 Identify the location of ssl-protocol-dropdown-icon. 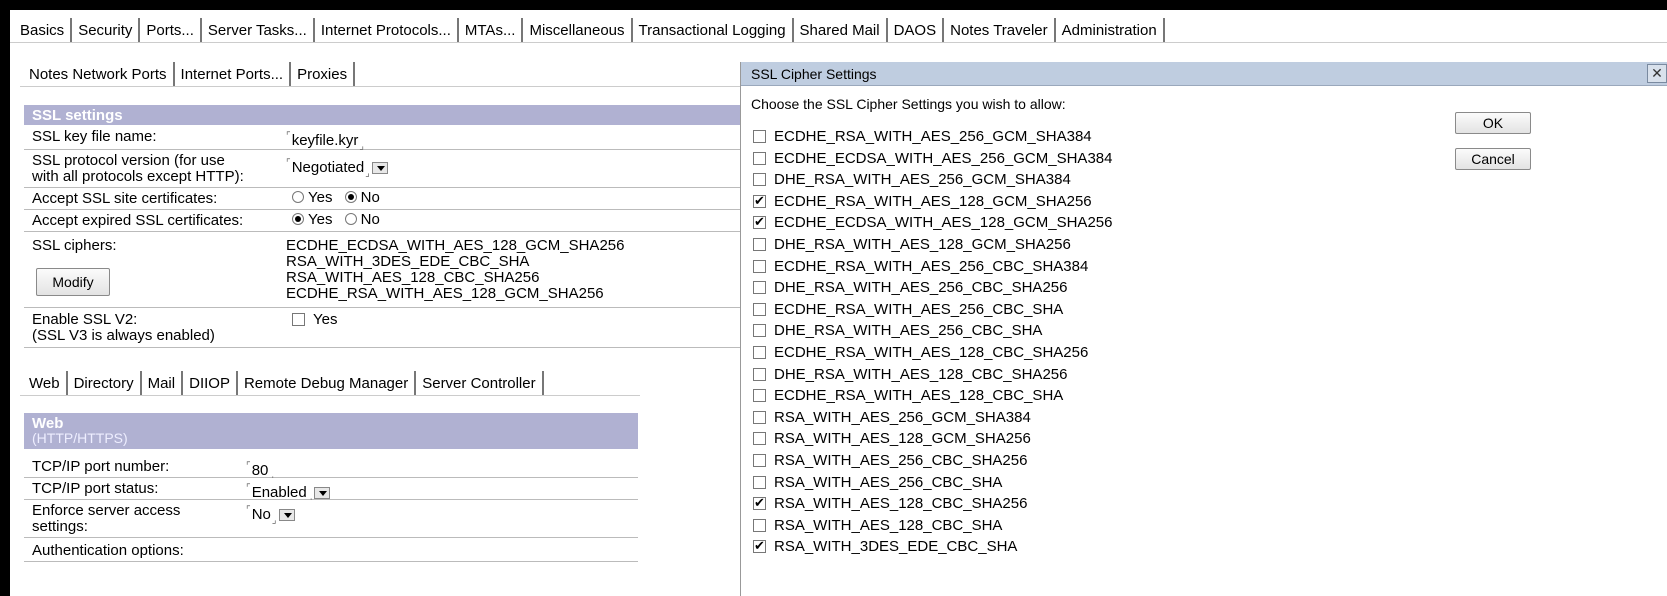
(379, 168).